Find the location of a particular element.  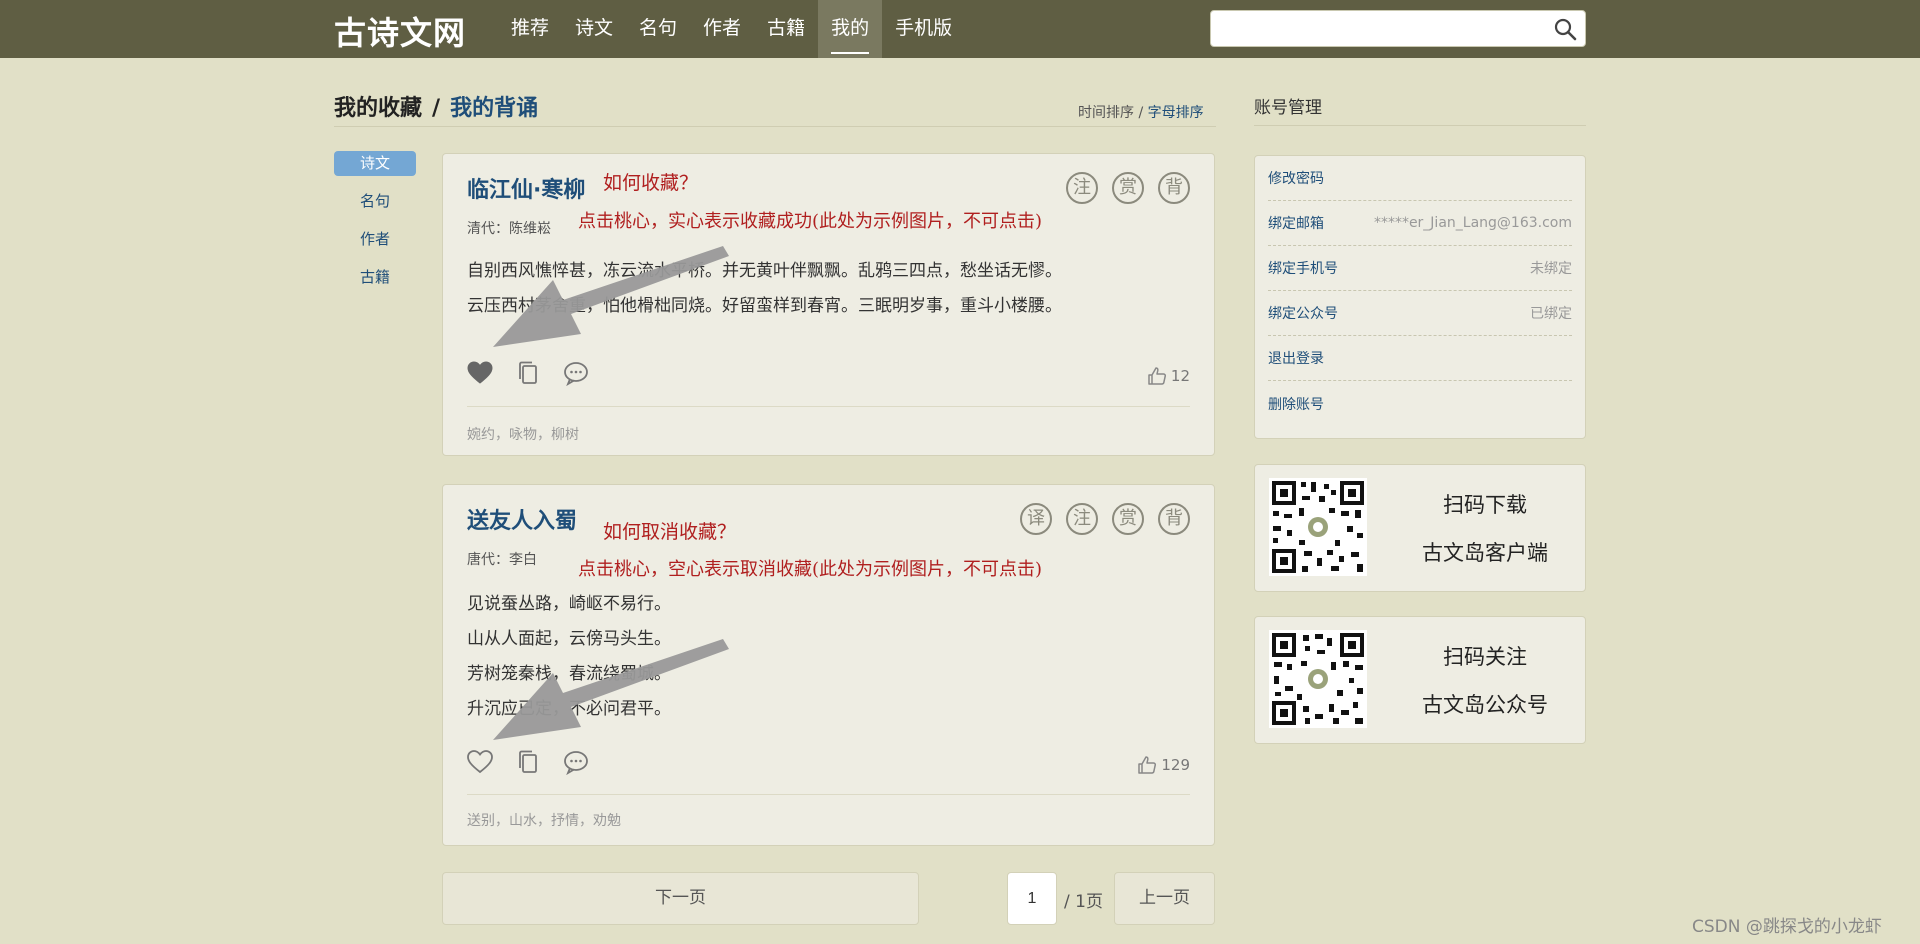

qr-download-panel: 扫码下载 古文岛客户端 is located at coordinates (1420, 528).